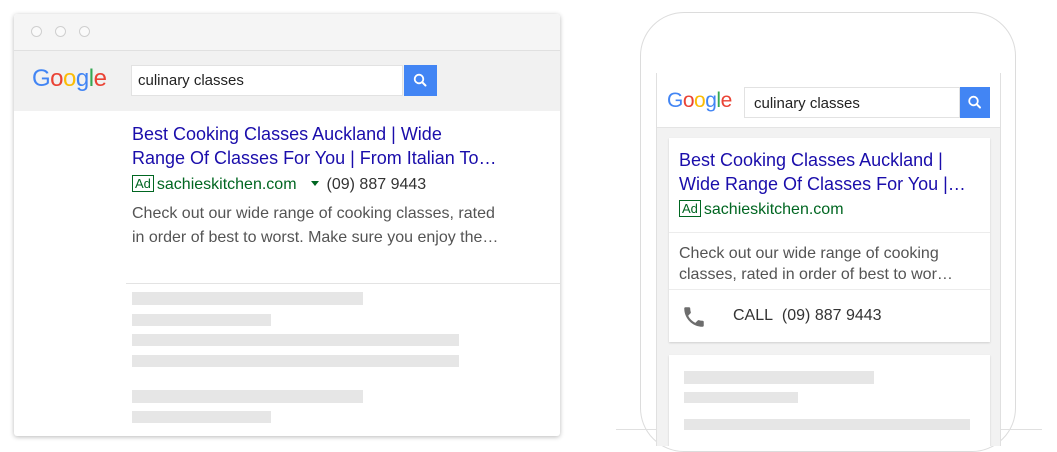 The image size is (1057, 452). I want to click on call-label: CALL, so click(753, 315).